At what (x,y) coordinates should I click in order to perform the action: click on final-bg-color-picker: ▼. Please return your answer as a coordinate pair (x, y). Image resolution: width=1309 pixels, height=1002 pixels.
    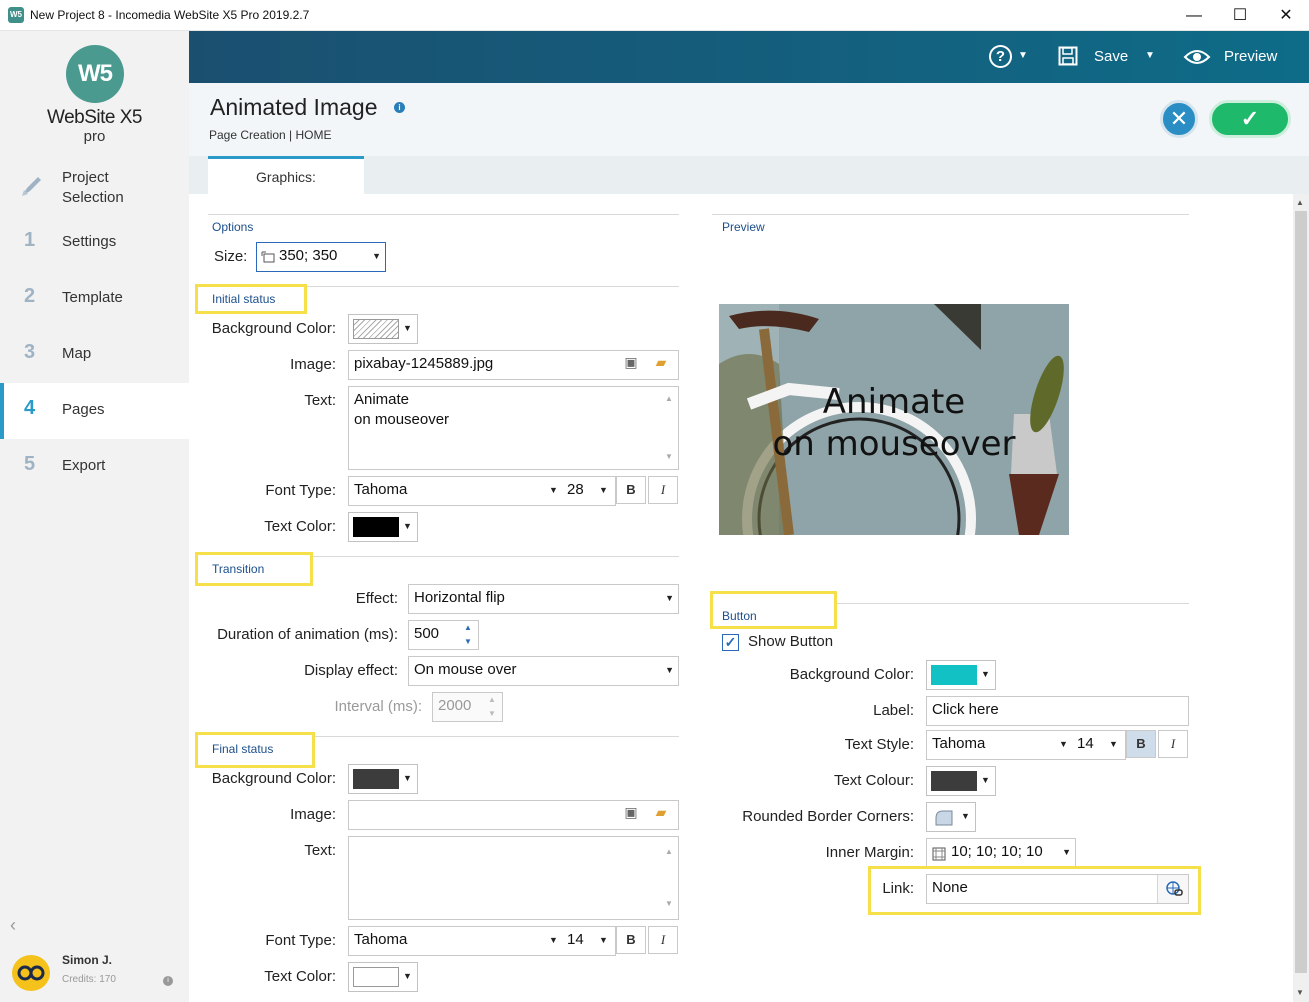
    Looking at the image, I should click on (383, 779).